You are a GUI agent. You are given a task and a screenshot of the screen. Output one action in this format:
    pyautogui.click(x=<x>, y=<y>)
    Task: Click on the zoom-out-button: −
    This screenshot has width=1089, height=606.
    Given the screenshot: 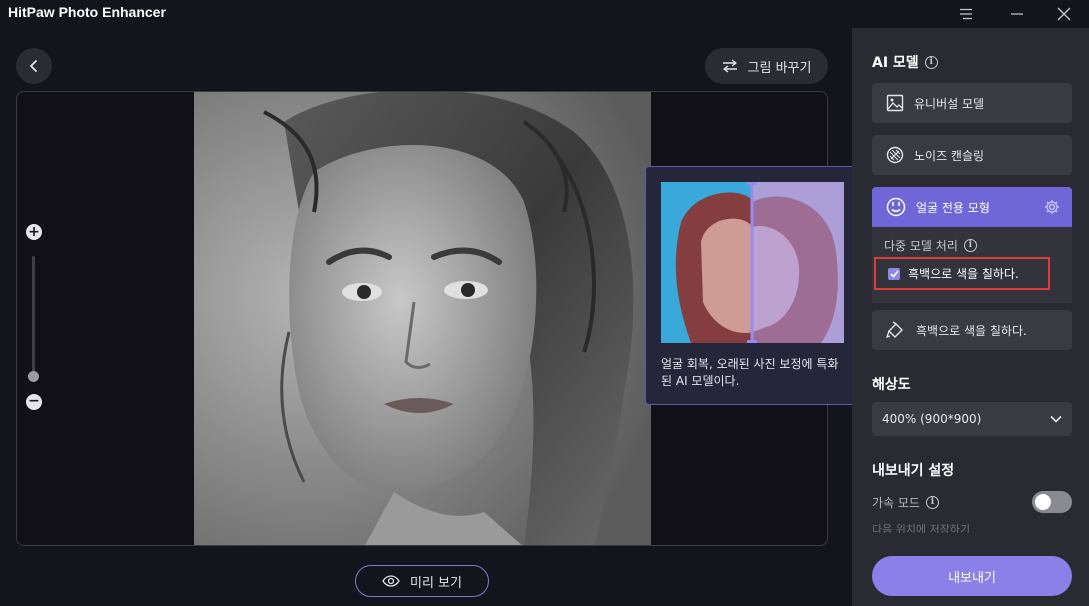 What is the action you would take?
    pyautogui.click(x=34, y=402)
    